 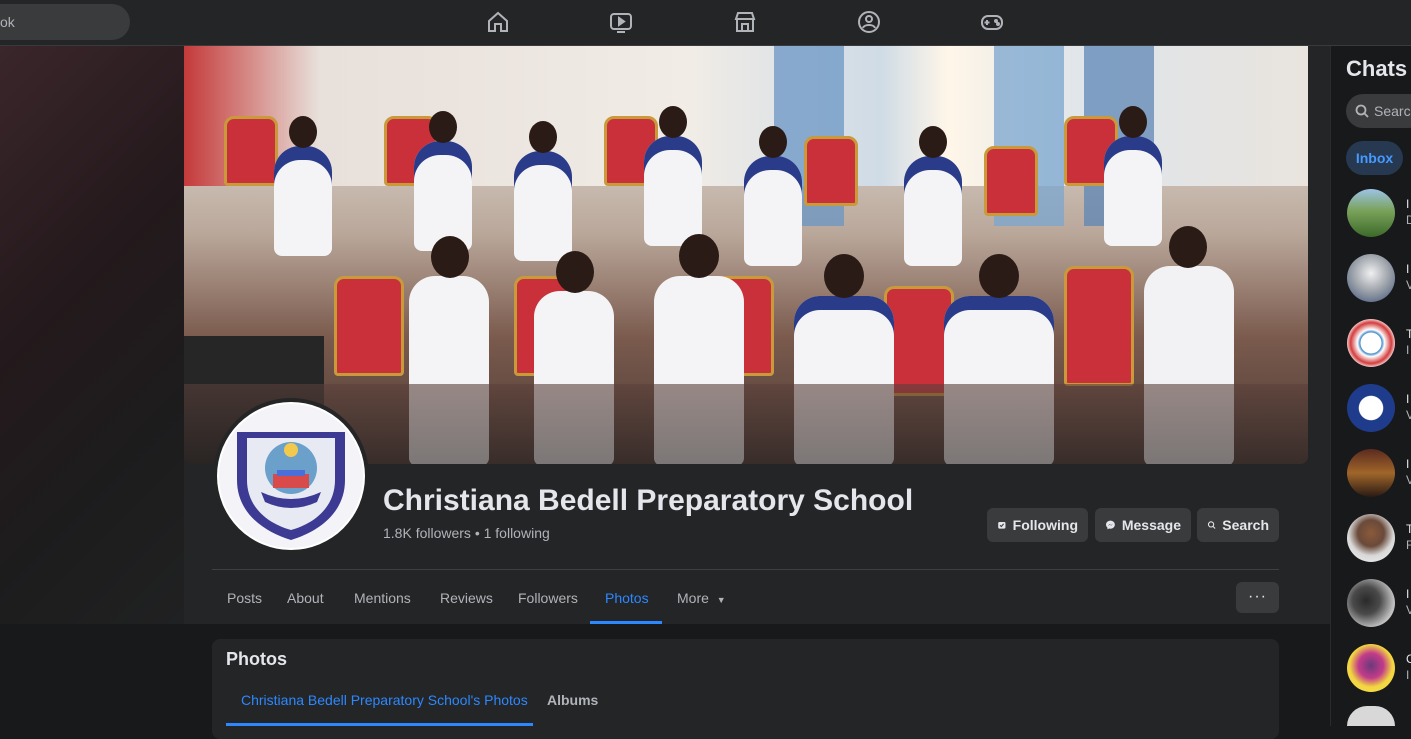 What do you see at coordinates (305, 598) in the screenshot?
I see `tab-about: About` at bounding box center [305, 598].